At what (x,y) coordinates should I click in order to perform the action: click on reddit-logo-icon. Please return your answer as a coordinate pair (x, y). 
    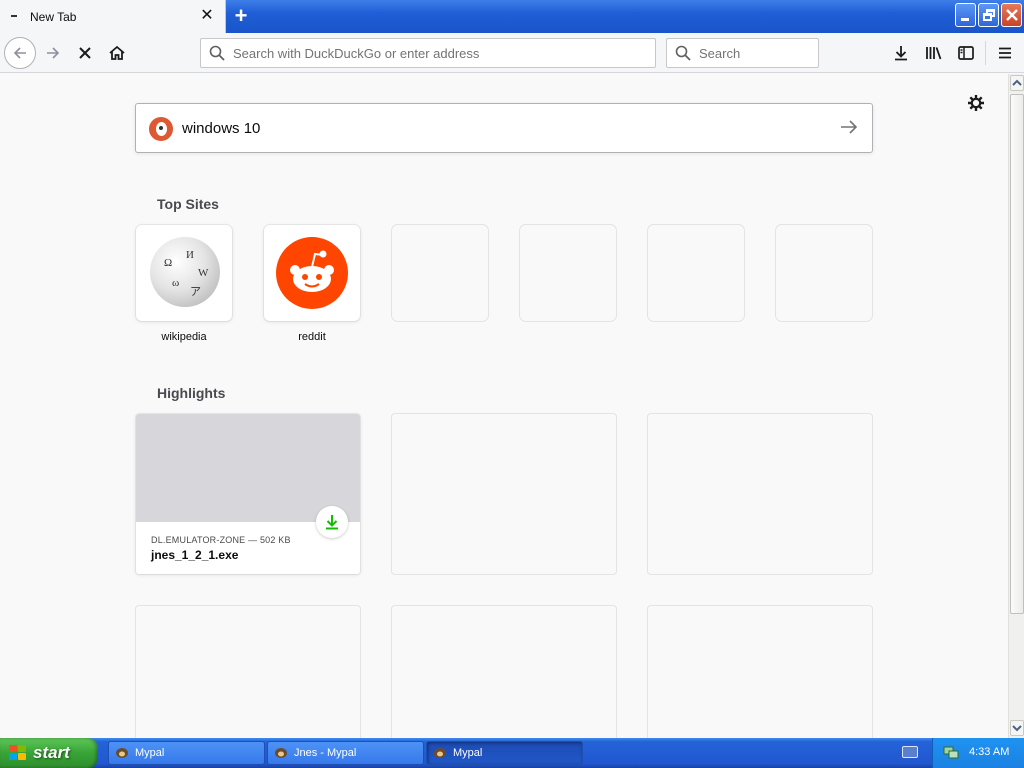
    Looking at the image, I should click on (312, 273).